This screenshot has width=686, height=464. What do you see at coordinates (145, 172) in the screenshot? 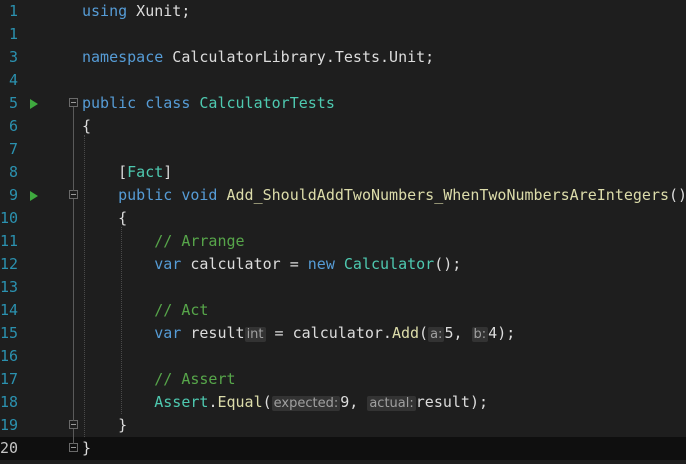
I see `code-token: Fact` at bounding box center [145, 172].